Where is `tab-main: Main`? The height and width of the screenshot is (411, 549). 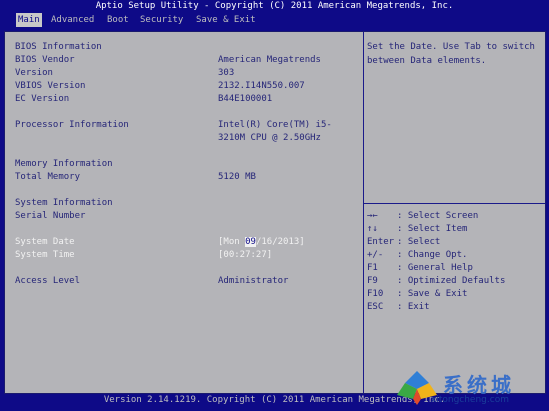
tab-main: Main is located at coordinates (29, 20).